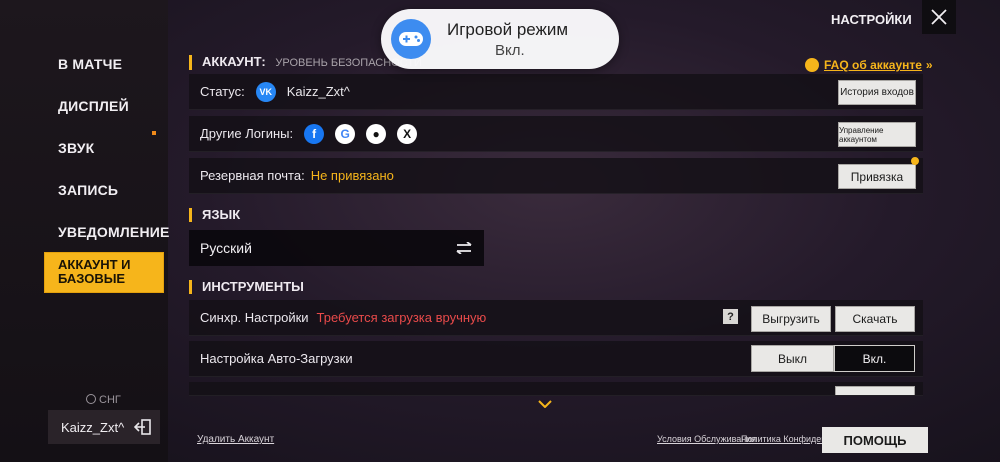 This screenshot has height=462, width=1000. I want to click on sync-status: Требуется загрузка вручную, so click(401, 317).